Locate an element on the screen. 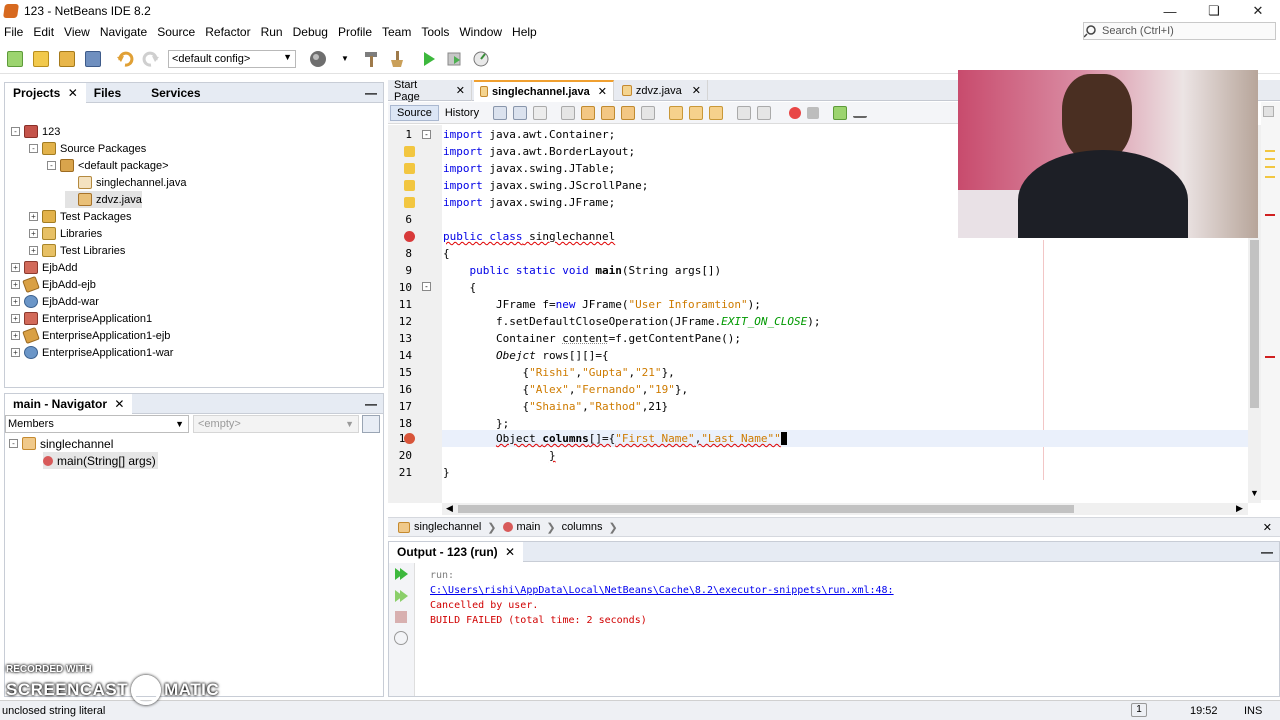 This screenshot has width=1280, height=720. clean-build-button is located at coordinates (371, 59).